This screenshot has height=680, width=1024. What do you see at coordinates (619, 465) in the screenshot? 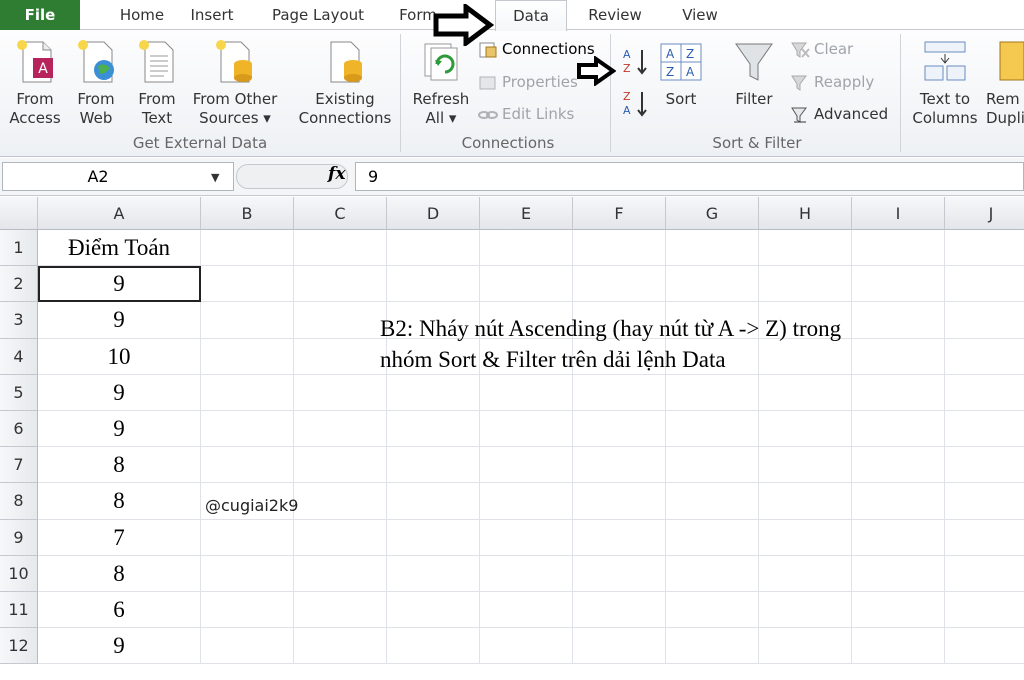
I see `cell-f7` at bounding box center [619, 465].